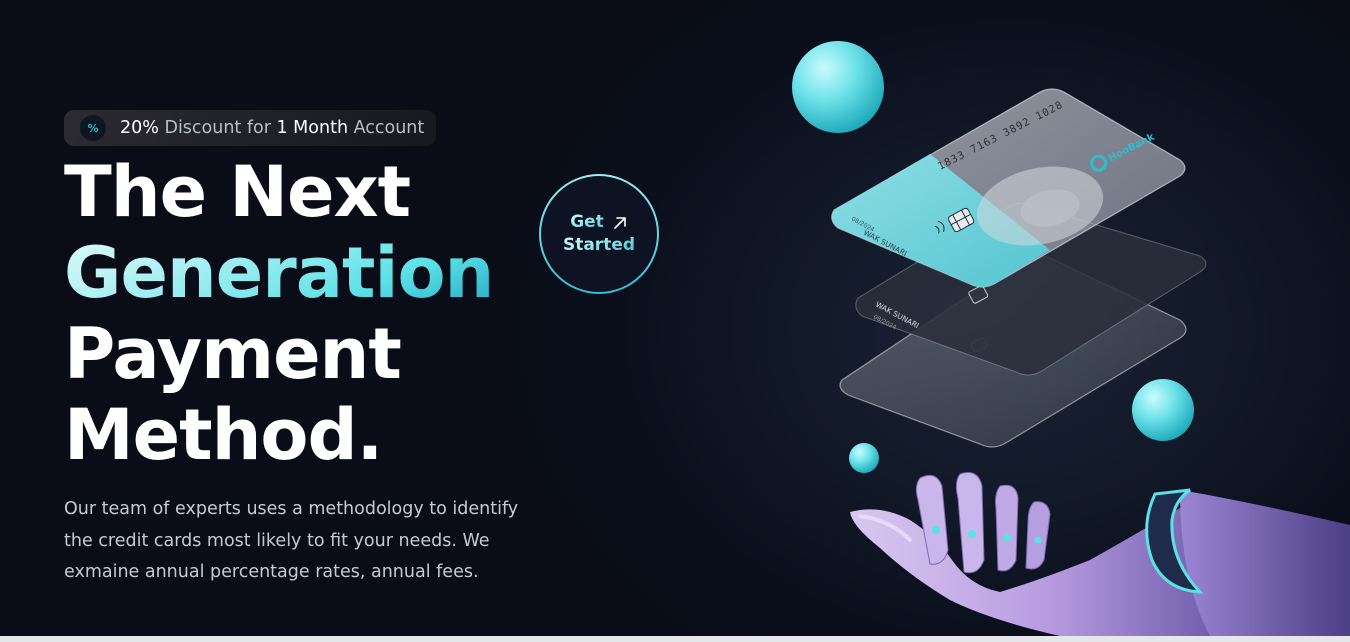  I want to click on discount-text: 20% Discount for 1 Month Account, so click(272, 128).